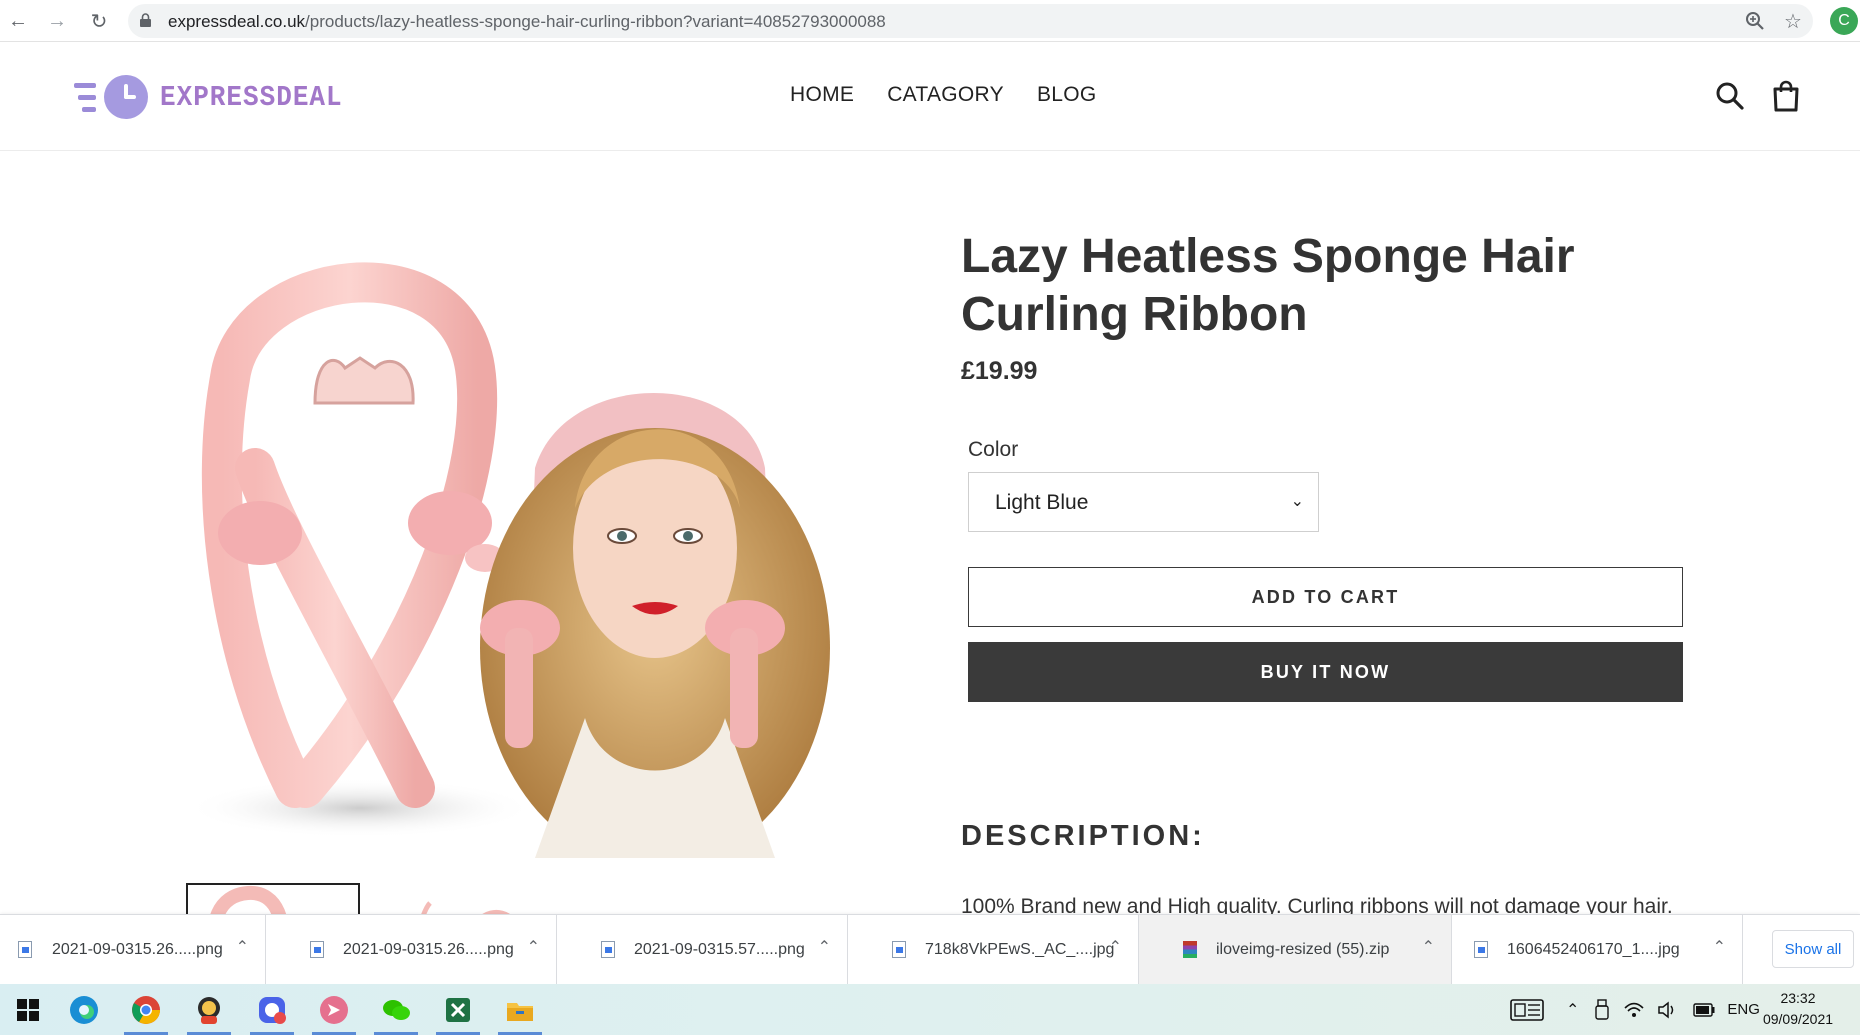  What do you see at coordinates (1786, 96) in the screenshot?
I see `cart-icon` at bounding box center [1786, 96].